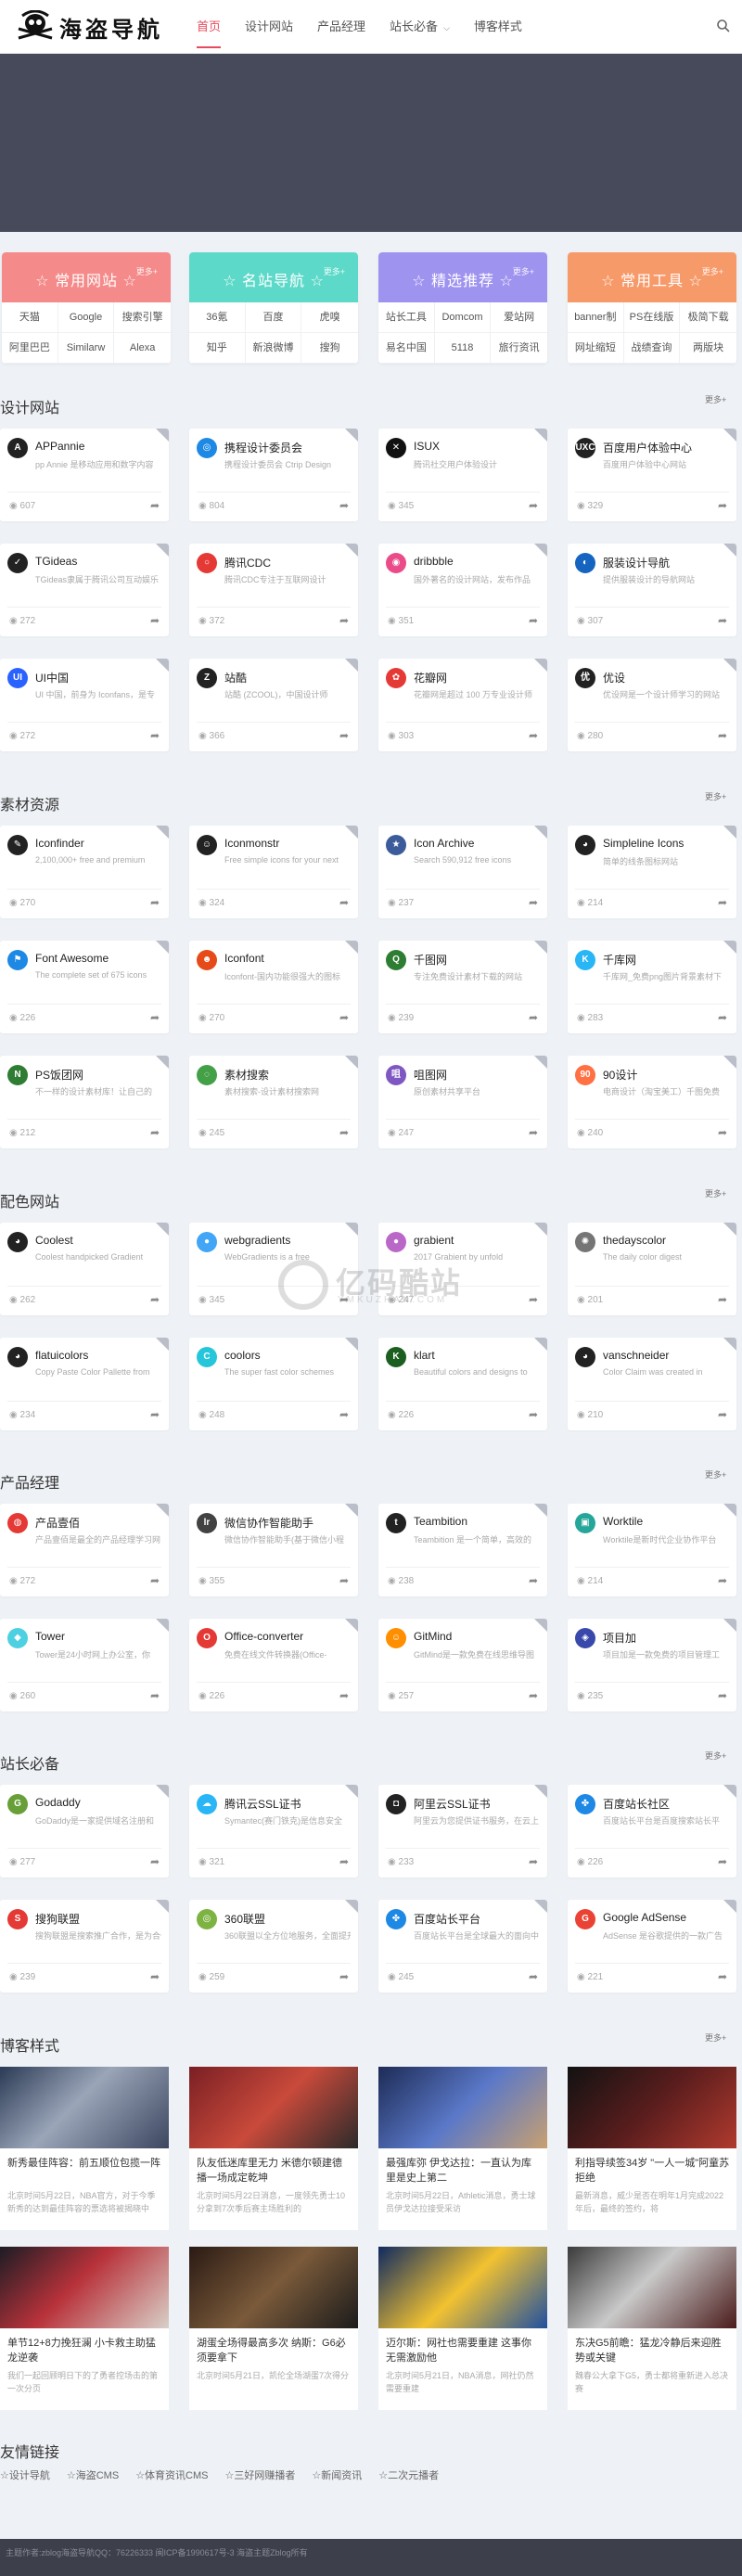 The width and height of the screenshot is (742, 2576). What do you see at coordinates (708, 317) in the screenshot?
I see `category-link: 极简下载` at bounding box center [708, 317].